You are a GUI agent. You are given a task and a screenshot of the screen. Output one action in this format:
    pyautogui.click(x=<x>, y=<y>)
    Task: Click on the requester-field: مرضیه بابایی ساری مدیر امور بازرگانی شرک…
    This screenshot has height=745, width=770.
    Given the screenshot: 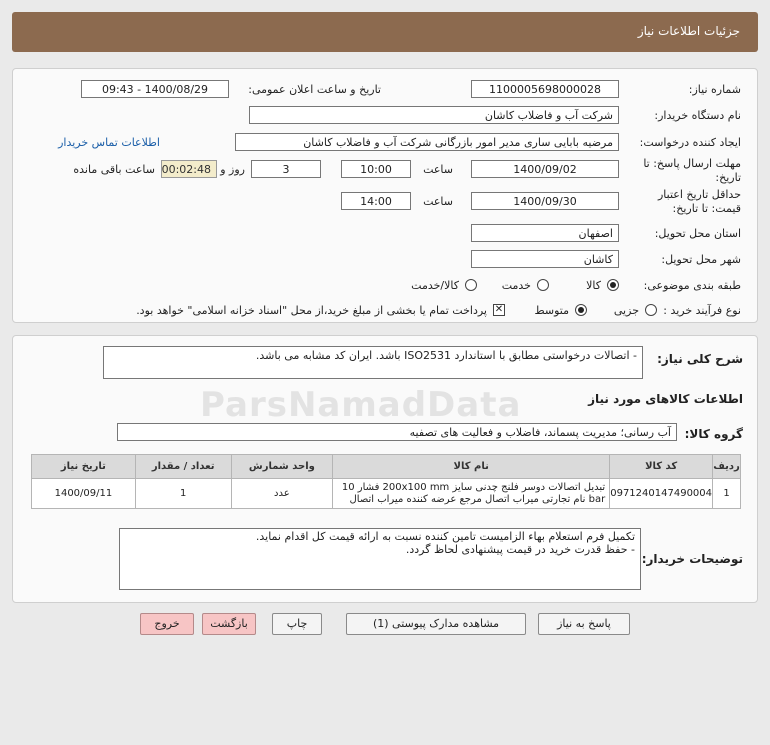 What is the action you would take?
    pyautogui.click(x=427, y=142)
    